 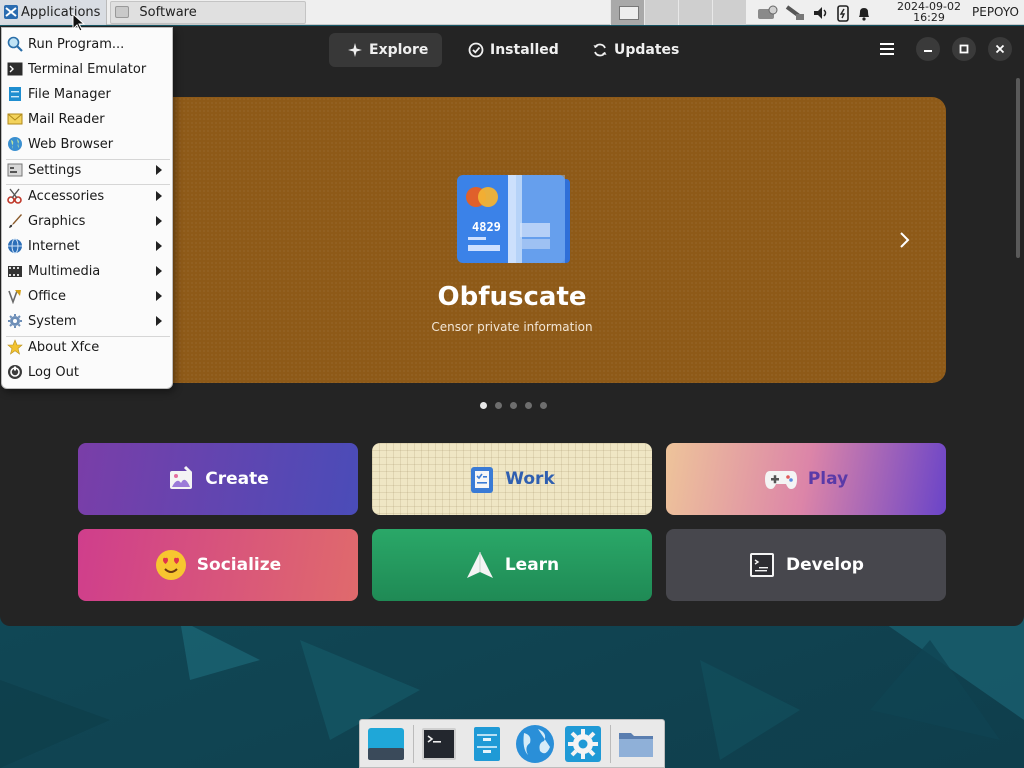 What do you see at coordinates (929, 12) in the screenshot?
I see `clock: 2024-09-02 16:29` at bounding box center [929, 12].